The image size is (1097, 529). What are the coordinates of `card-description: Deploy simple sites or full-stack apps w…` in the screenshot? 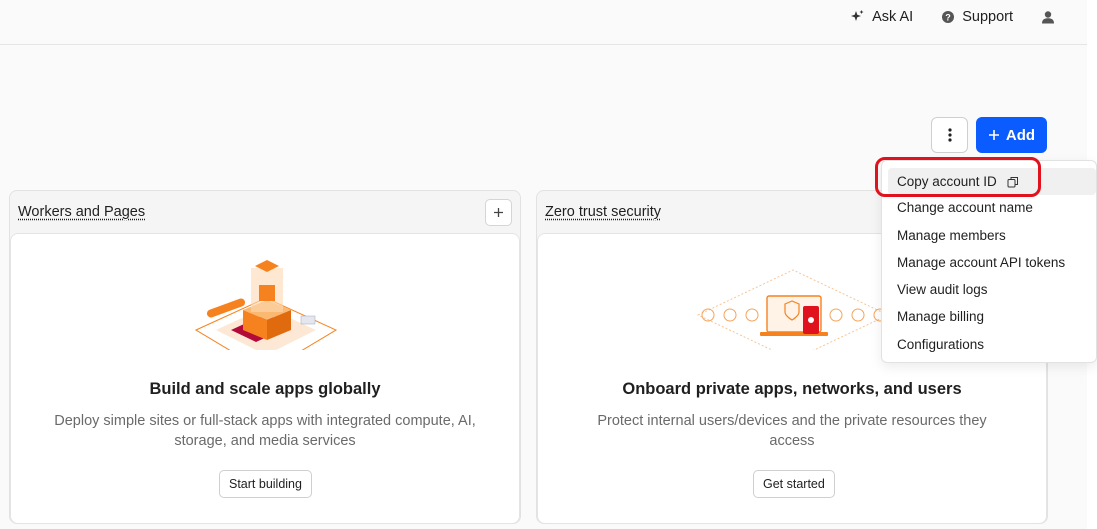 It's located at (265, 431).